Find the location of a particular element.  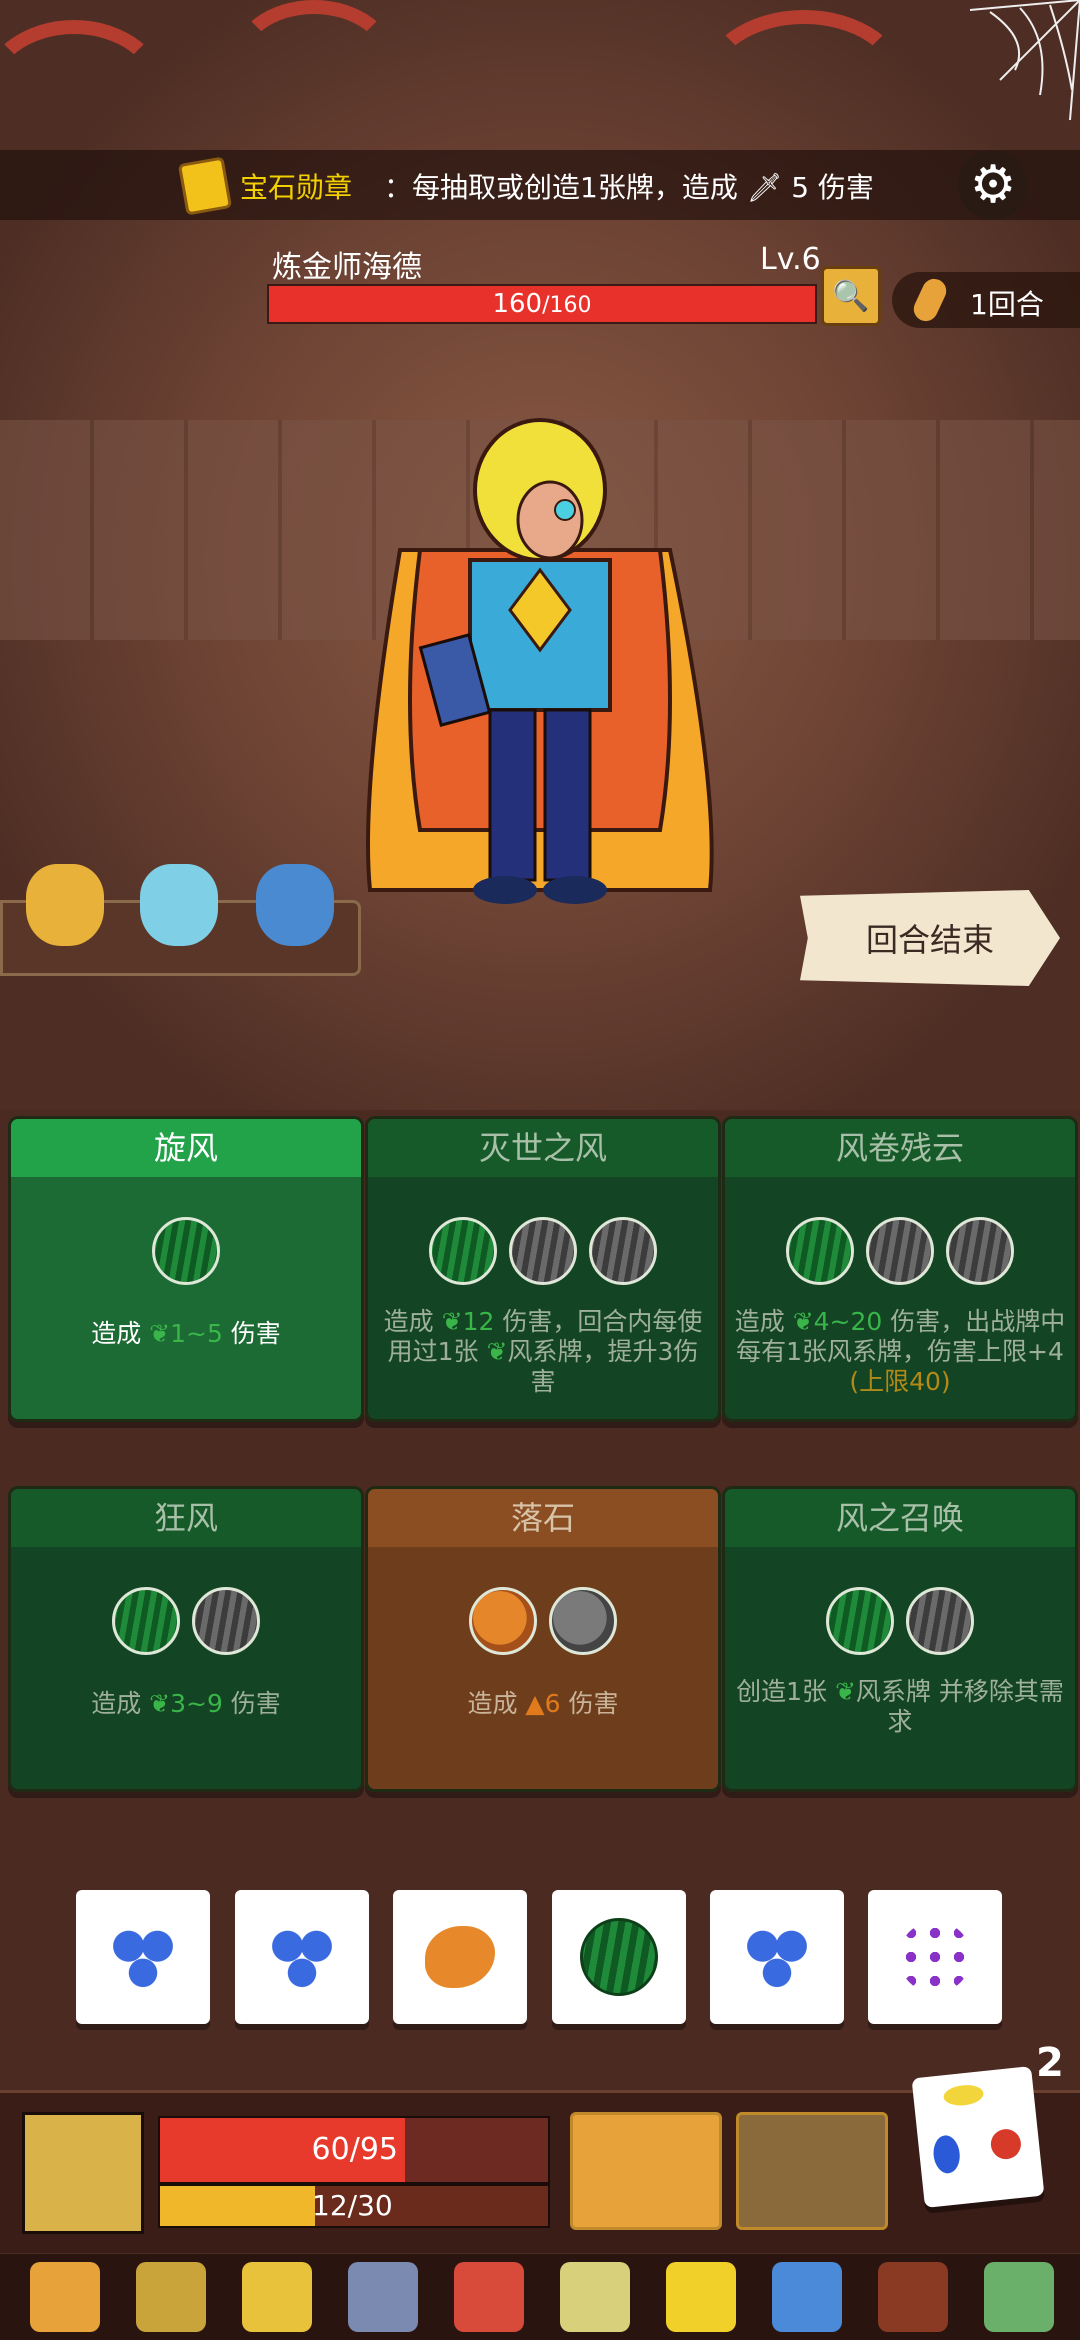

melon-icon is located at coordinates (619, 1957).